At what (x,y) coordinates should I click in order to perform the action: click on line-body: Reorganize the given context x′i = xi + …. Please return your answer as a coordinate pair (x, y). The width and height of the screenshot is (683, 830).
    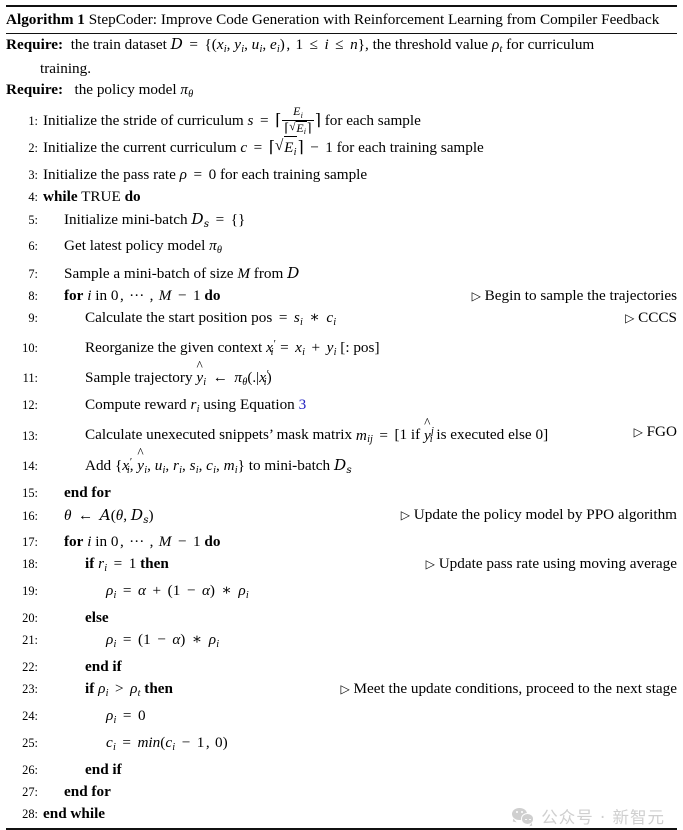
    Looking at the image, I should click on (232, 349).